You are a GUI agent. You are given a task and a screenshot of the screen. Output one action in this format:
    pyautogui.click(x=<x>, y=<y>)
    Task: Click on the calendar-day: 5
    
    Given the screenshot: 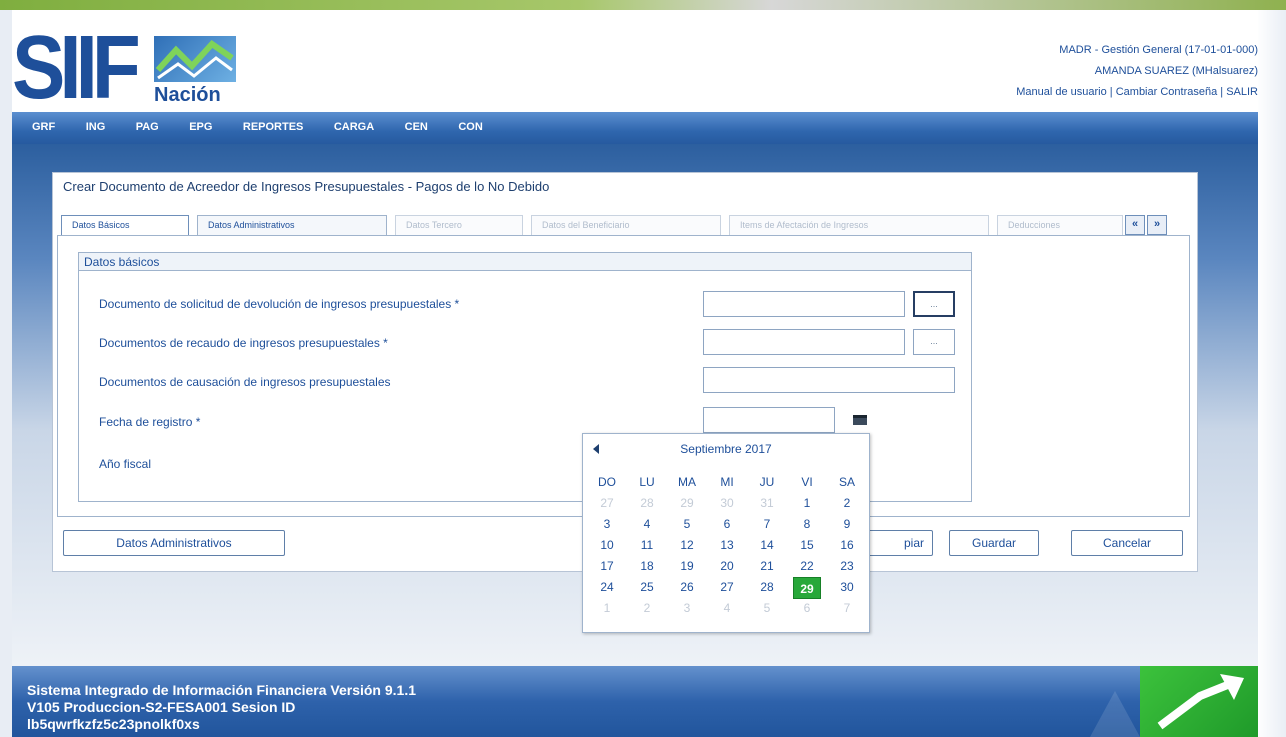 What is the action you would take?
    pyautogui.click(x=687, y=524)
    